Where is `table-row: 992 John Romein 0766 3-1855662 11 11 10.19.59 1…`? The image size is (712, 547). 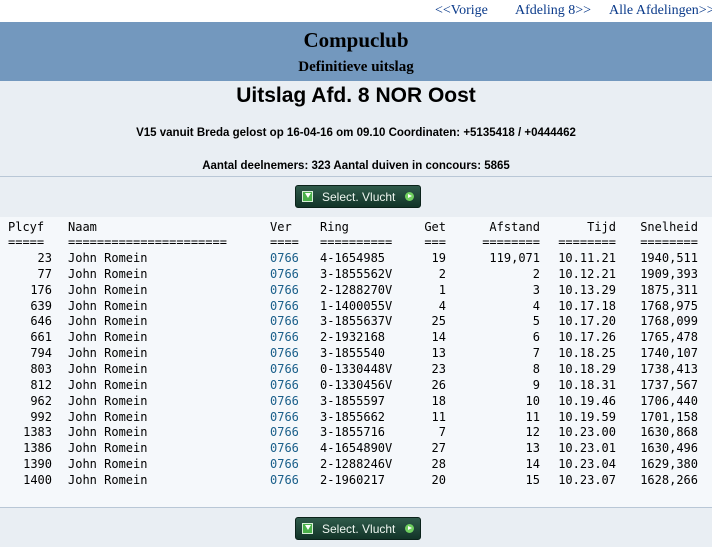
table-row: 992 John Romein 0766 3-1855662 11 11 10.19.59 1… is located at coordinates (356, 418).